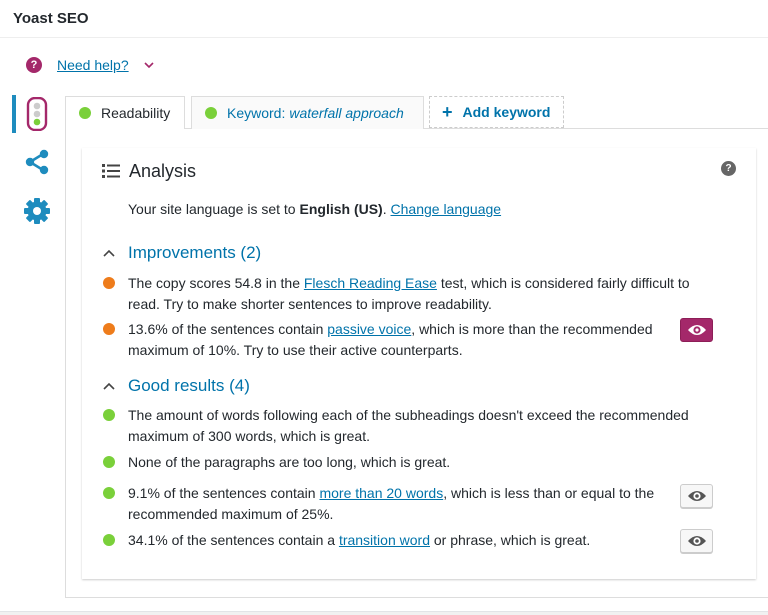 The image size is (768, 615). What do you see at coordinates (346, 113) in the screenshot?
I see `tab-keyword-value: waterfall approach` at bounding box center [346, 113].